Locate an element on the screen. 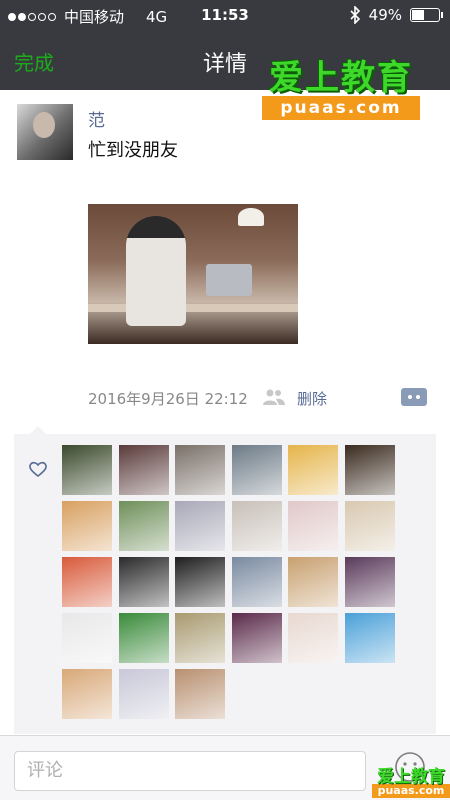 This screenshot has height=800, width=450. post-timestamp: 2016年9月26日 22:12 is located at coordinates (168, 399).